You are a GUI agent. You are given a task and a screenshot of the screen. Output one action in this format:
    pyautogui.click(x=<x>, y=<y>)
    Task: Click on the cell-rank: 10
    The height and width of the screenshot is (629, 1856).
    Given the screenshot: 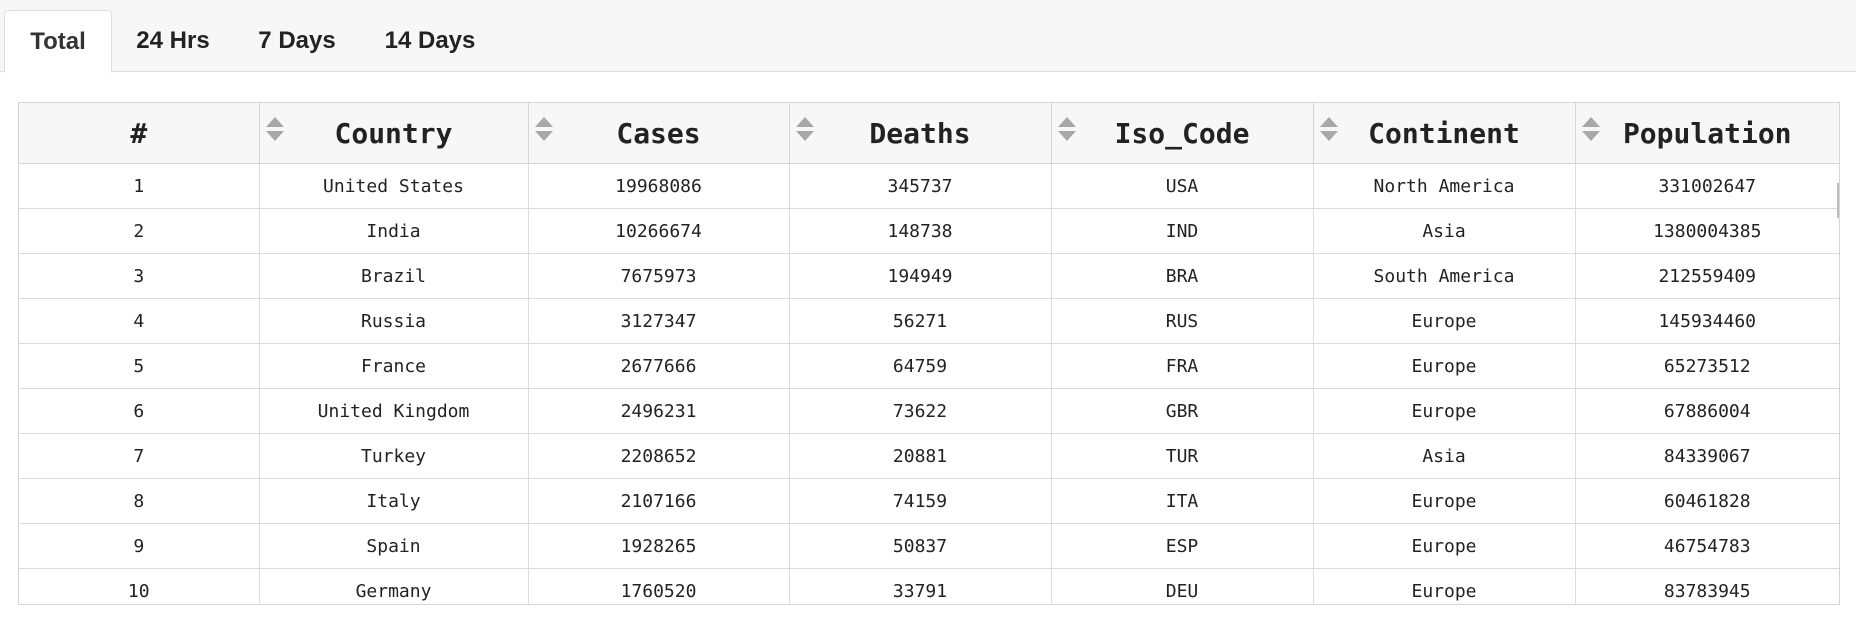 What is the action you would take?
    pyautogui.click(x=139, y=586)
    